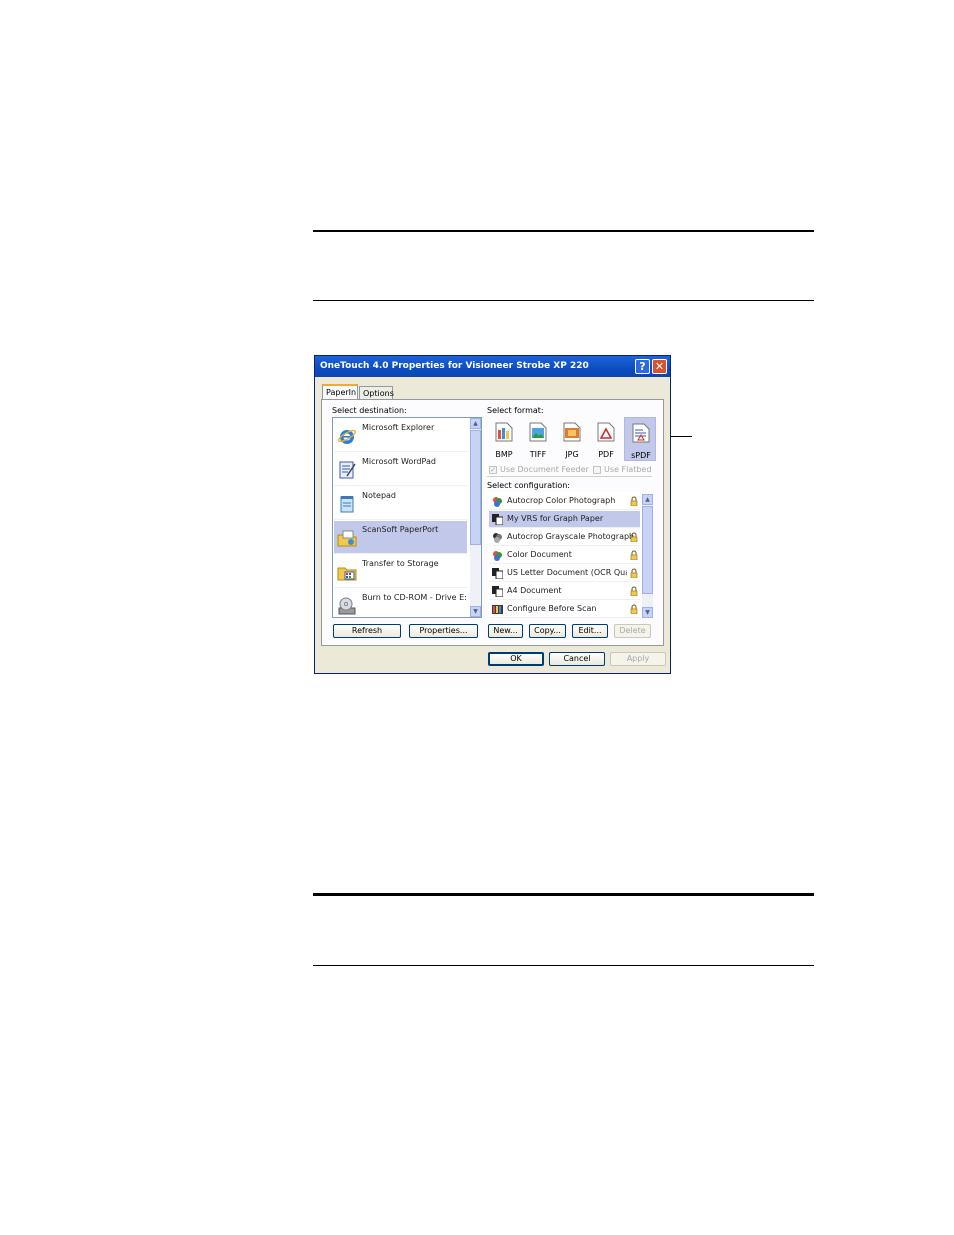 The width and height of the screenshot is (954, 1235). What do you see at coordinates (347, 606) in the screenshot?
I see `cd-drive-icon` at bounding box center [347, 606].